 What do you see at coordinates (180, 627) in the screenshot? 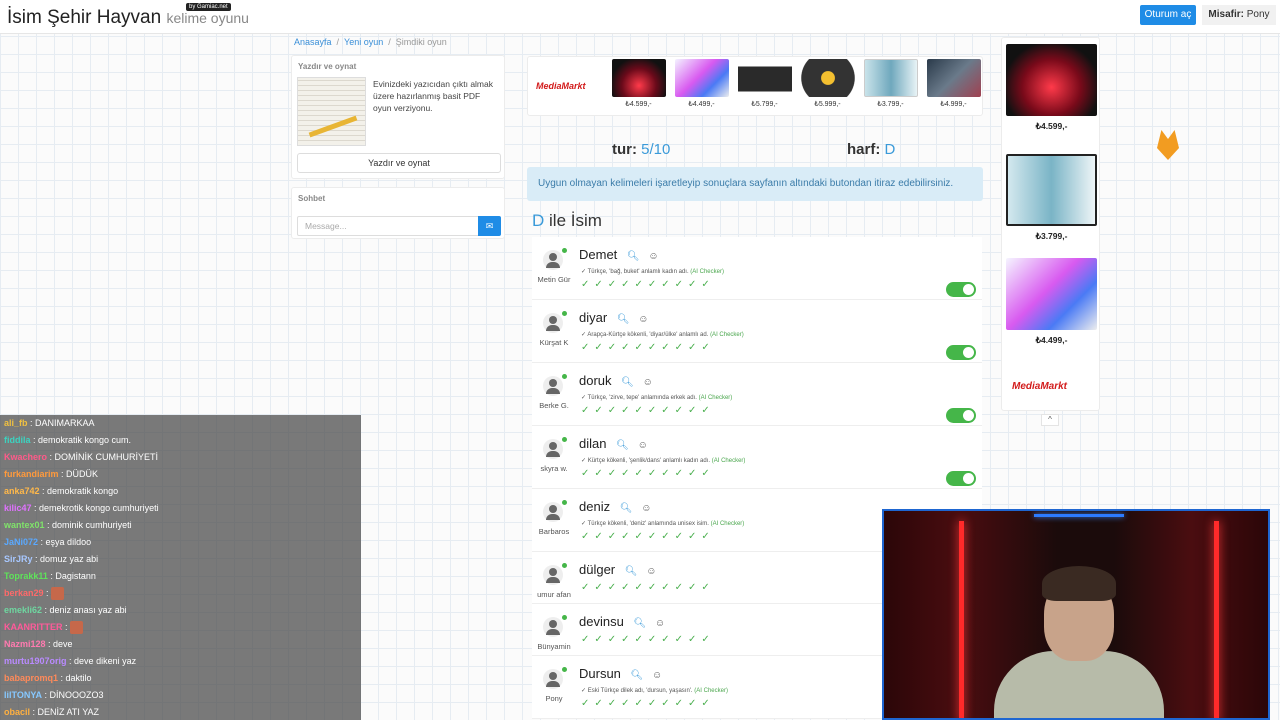
I see `chat-message: KAANRITTER :` at bounding box center [180, 627].